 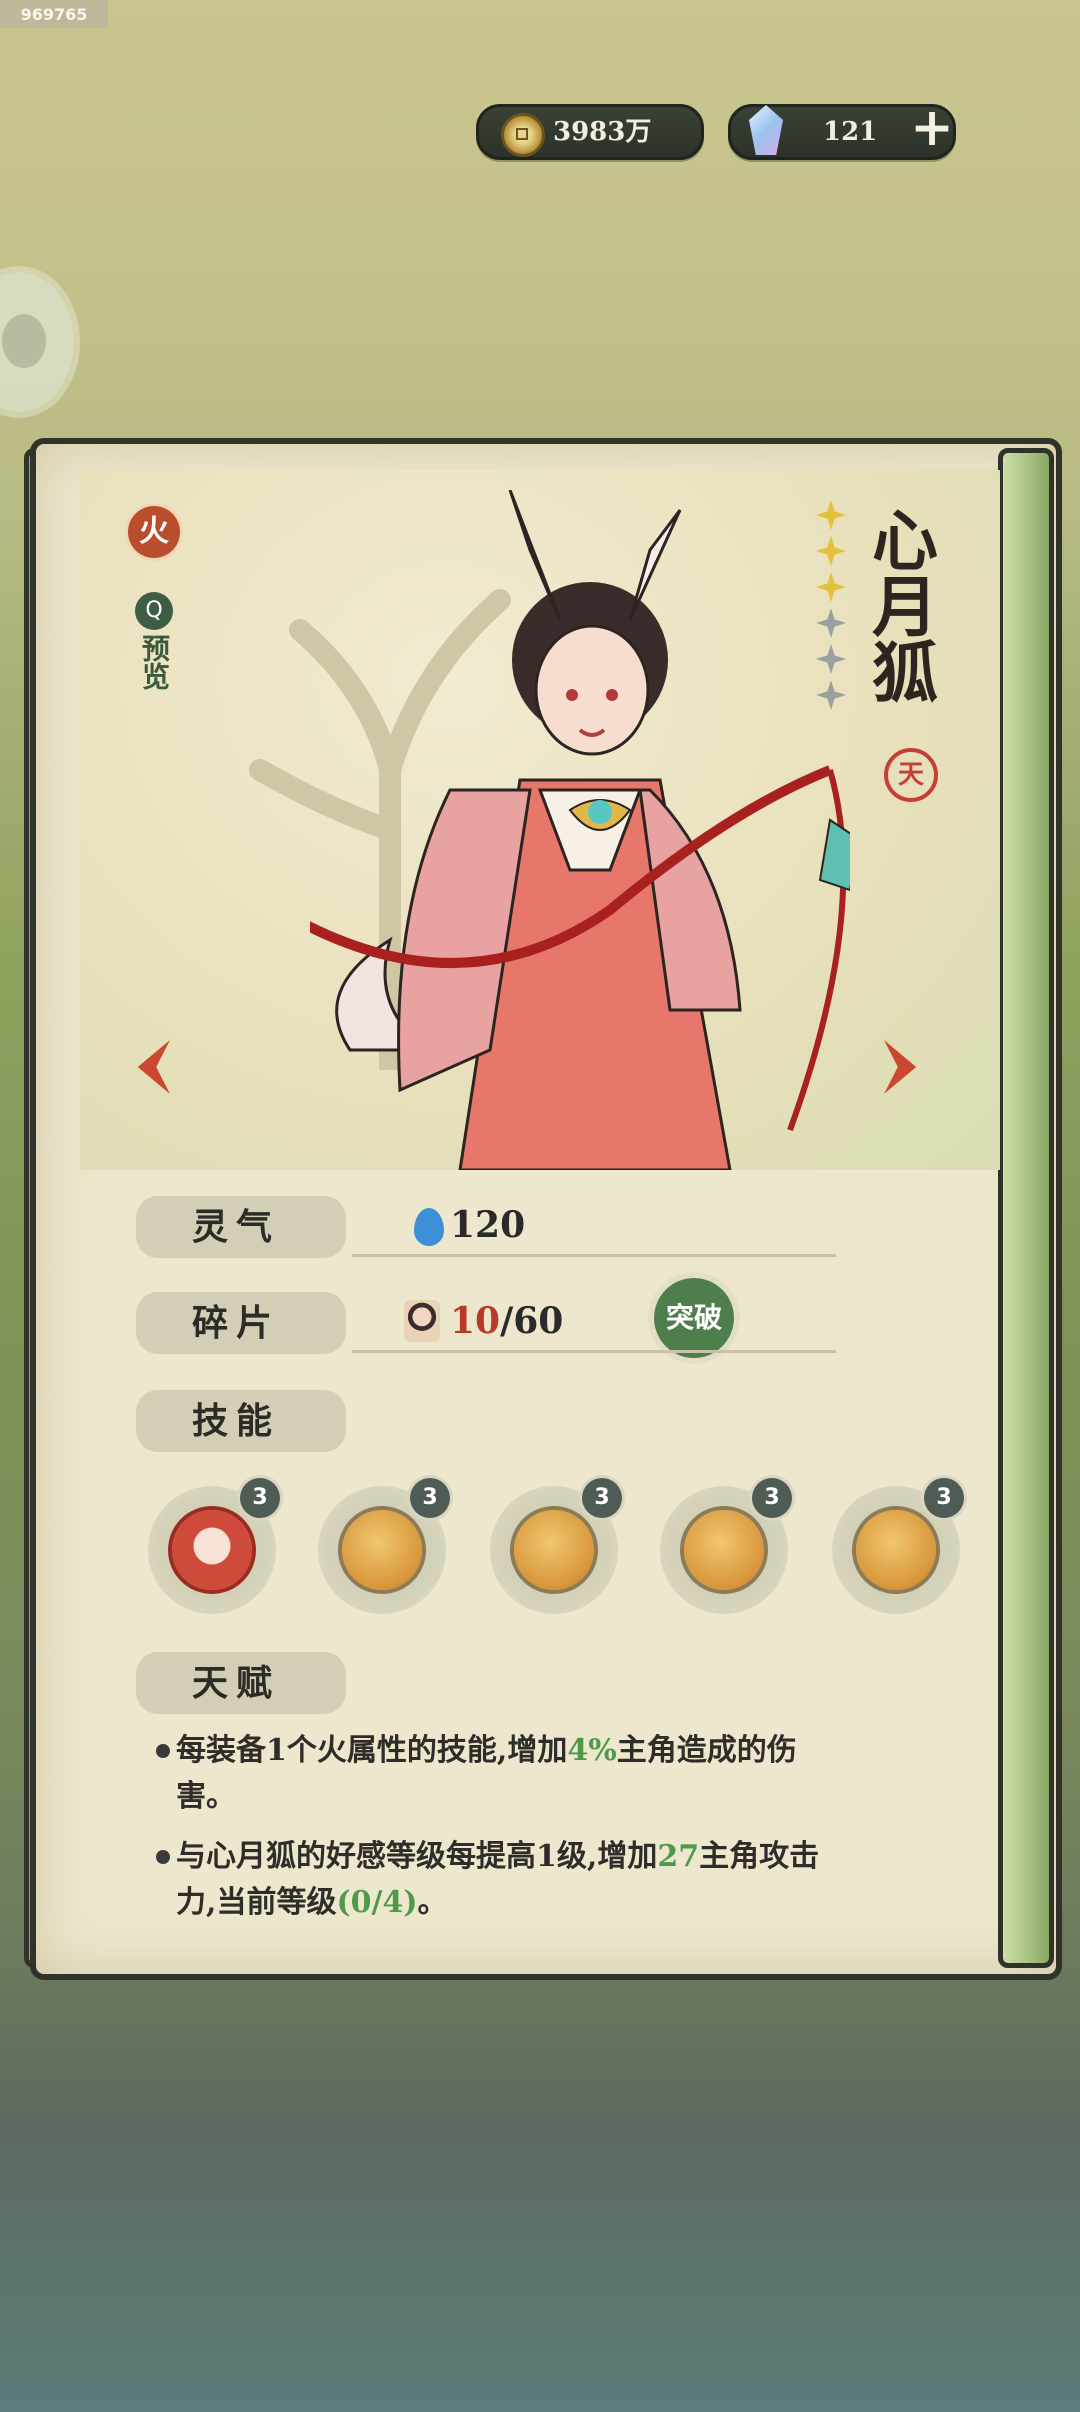 I want to click on fox-girl-character, so click(x=580, y=830).